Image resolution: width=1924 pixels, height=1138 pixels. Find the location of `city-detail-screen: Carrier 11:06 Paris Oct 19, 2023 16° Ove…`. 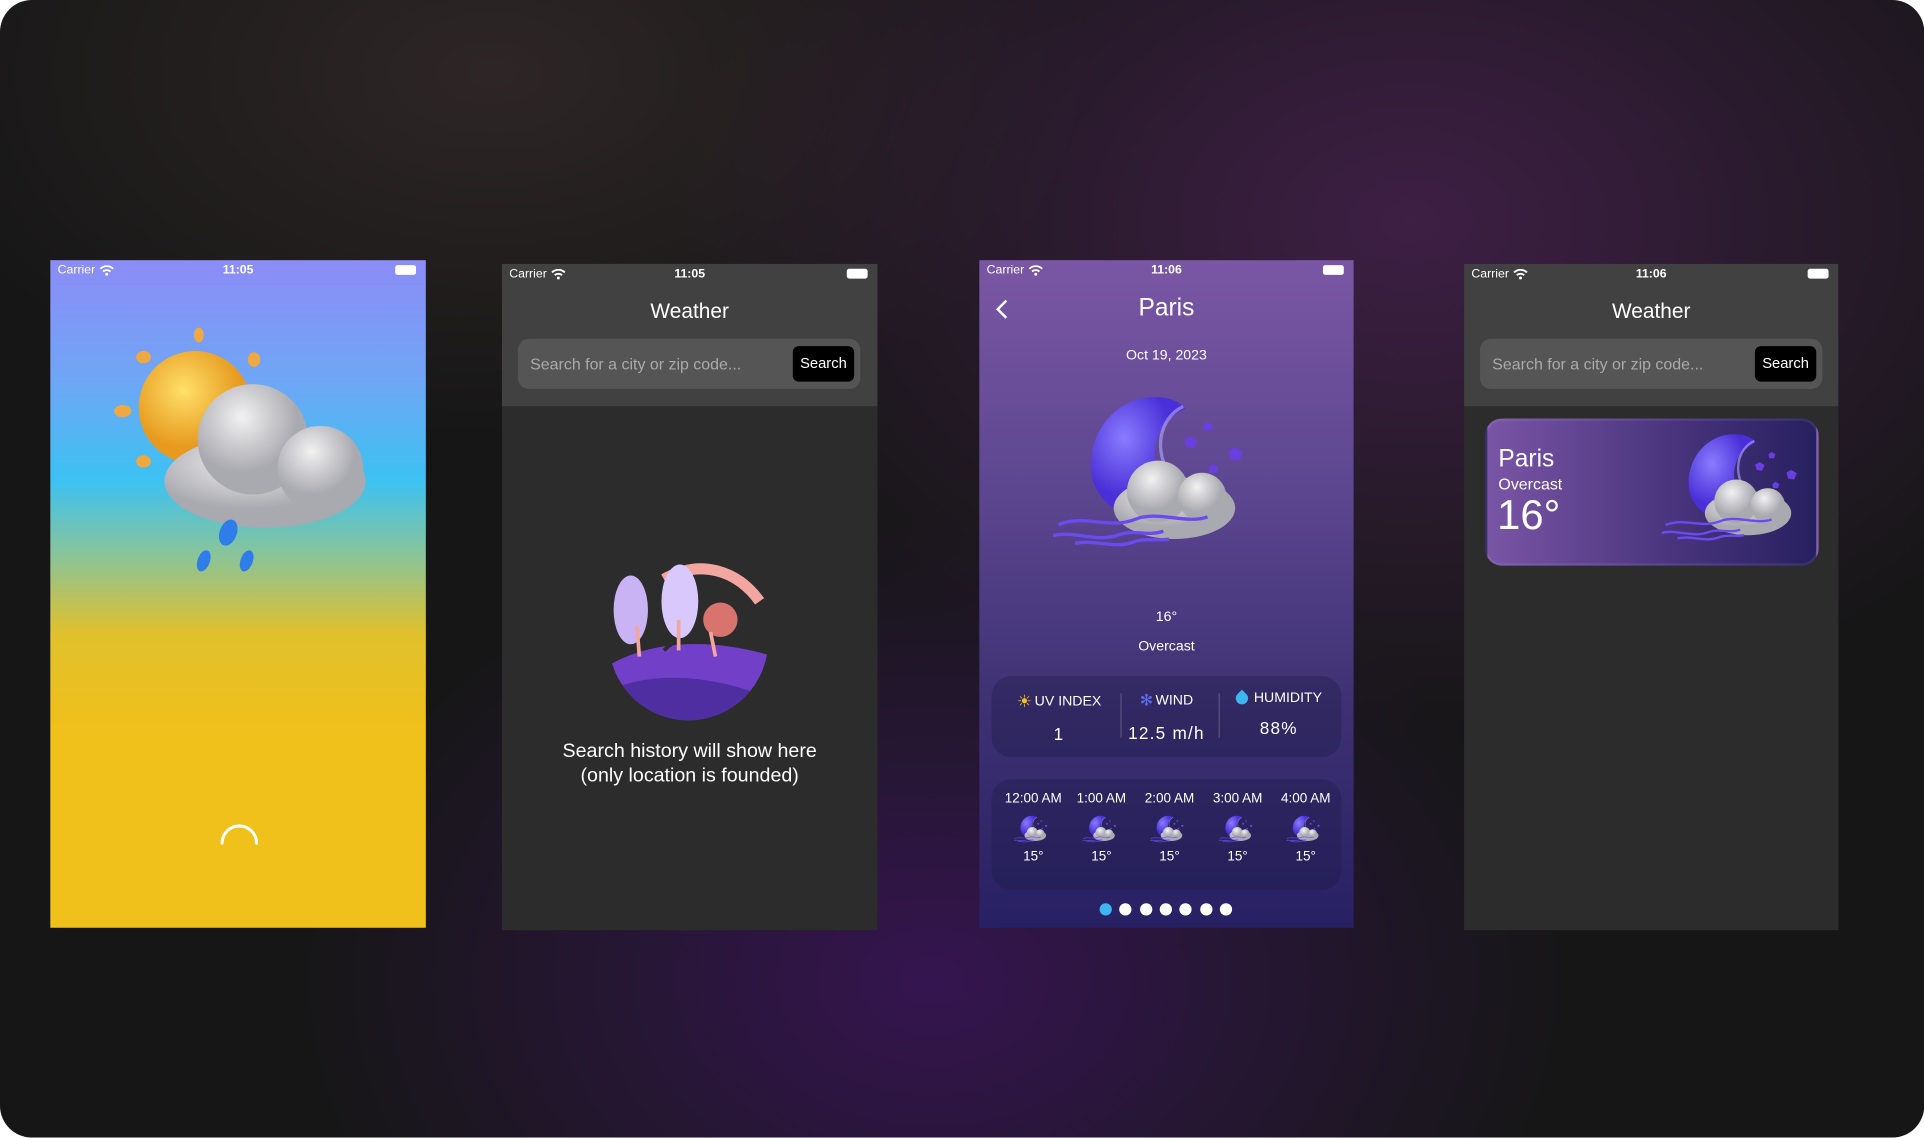

city-detail-screen: Carrier 11:06 Paris Oct 19, 2023 16° Ove… is located at coordinates (1166, 594).